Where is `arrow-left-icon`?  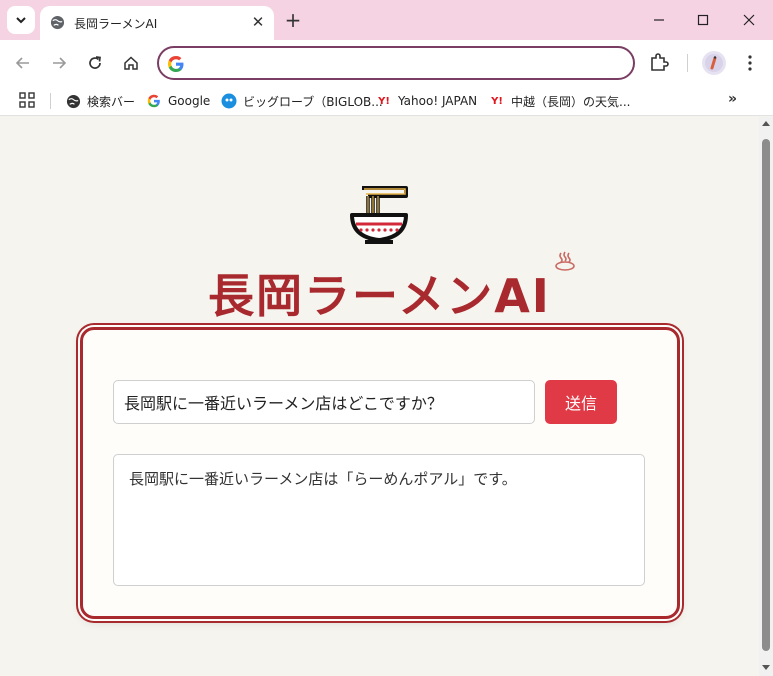 arrow-left-icon is located at coordinates (22, 63).